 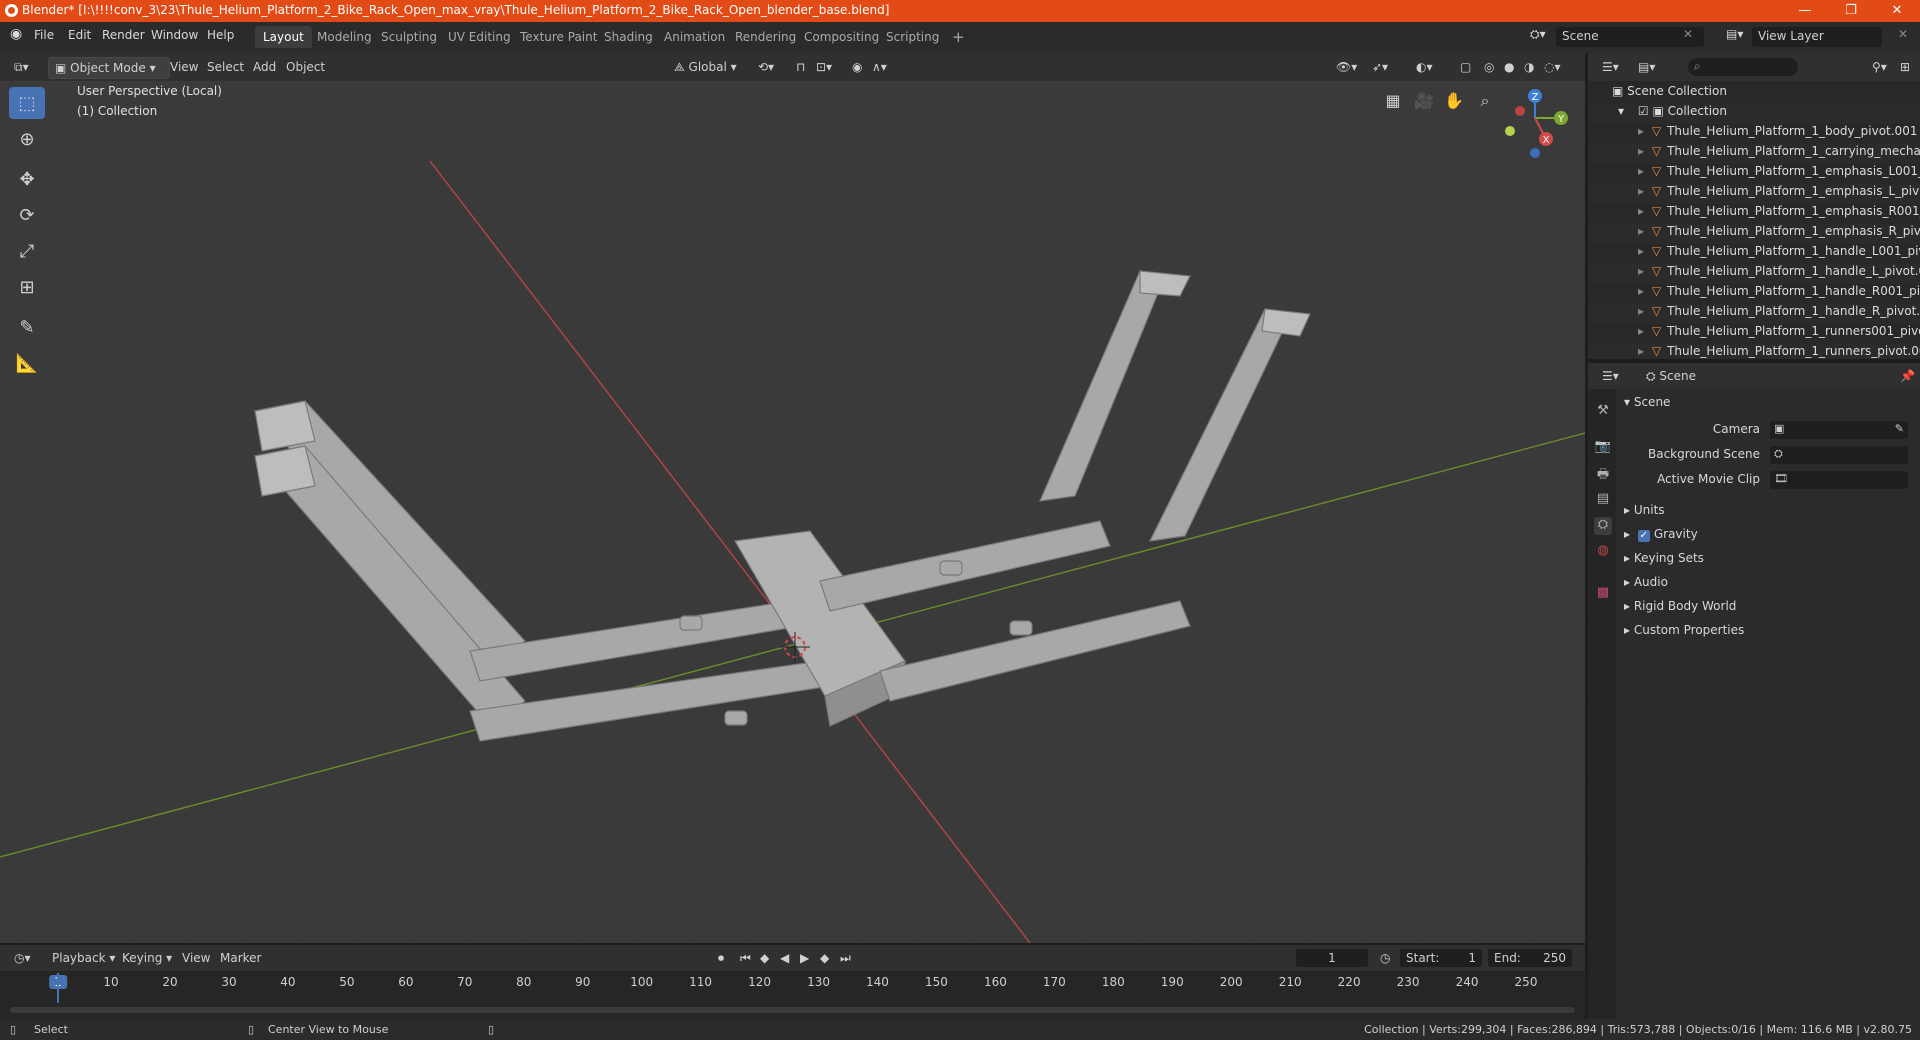 I want to click on clock-icon: ◷, so click(x=1385, y=958).